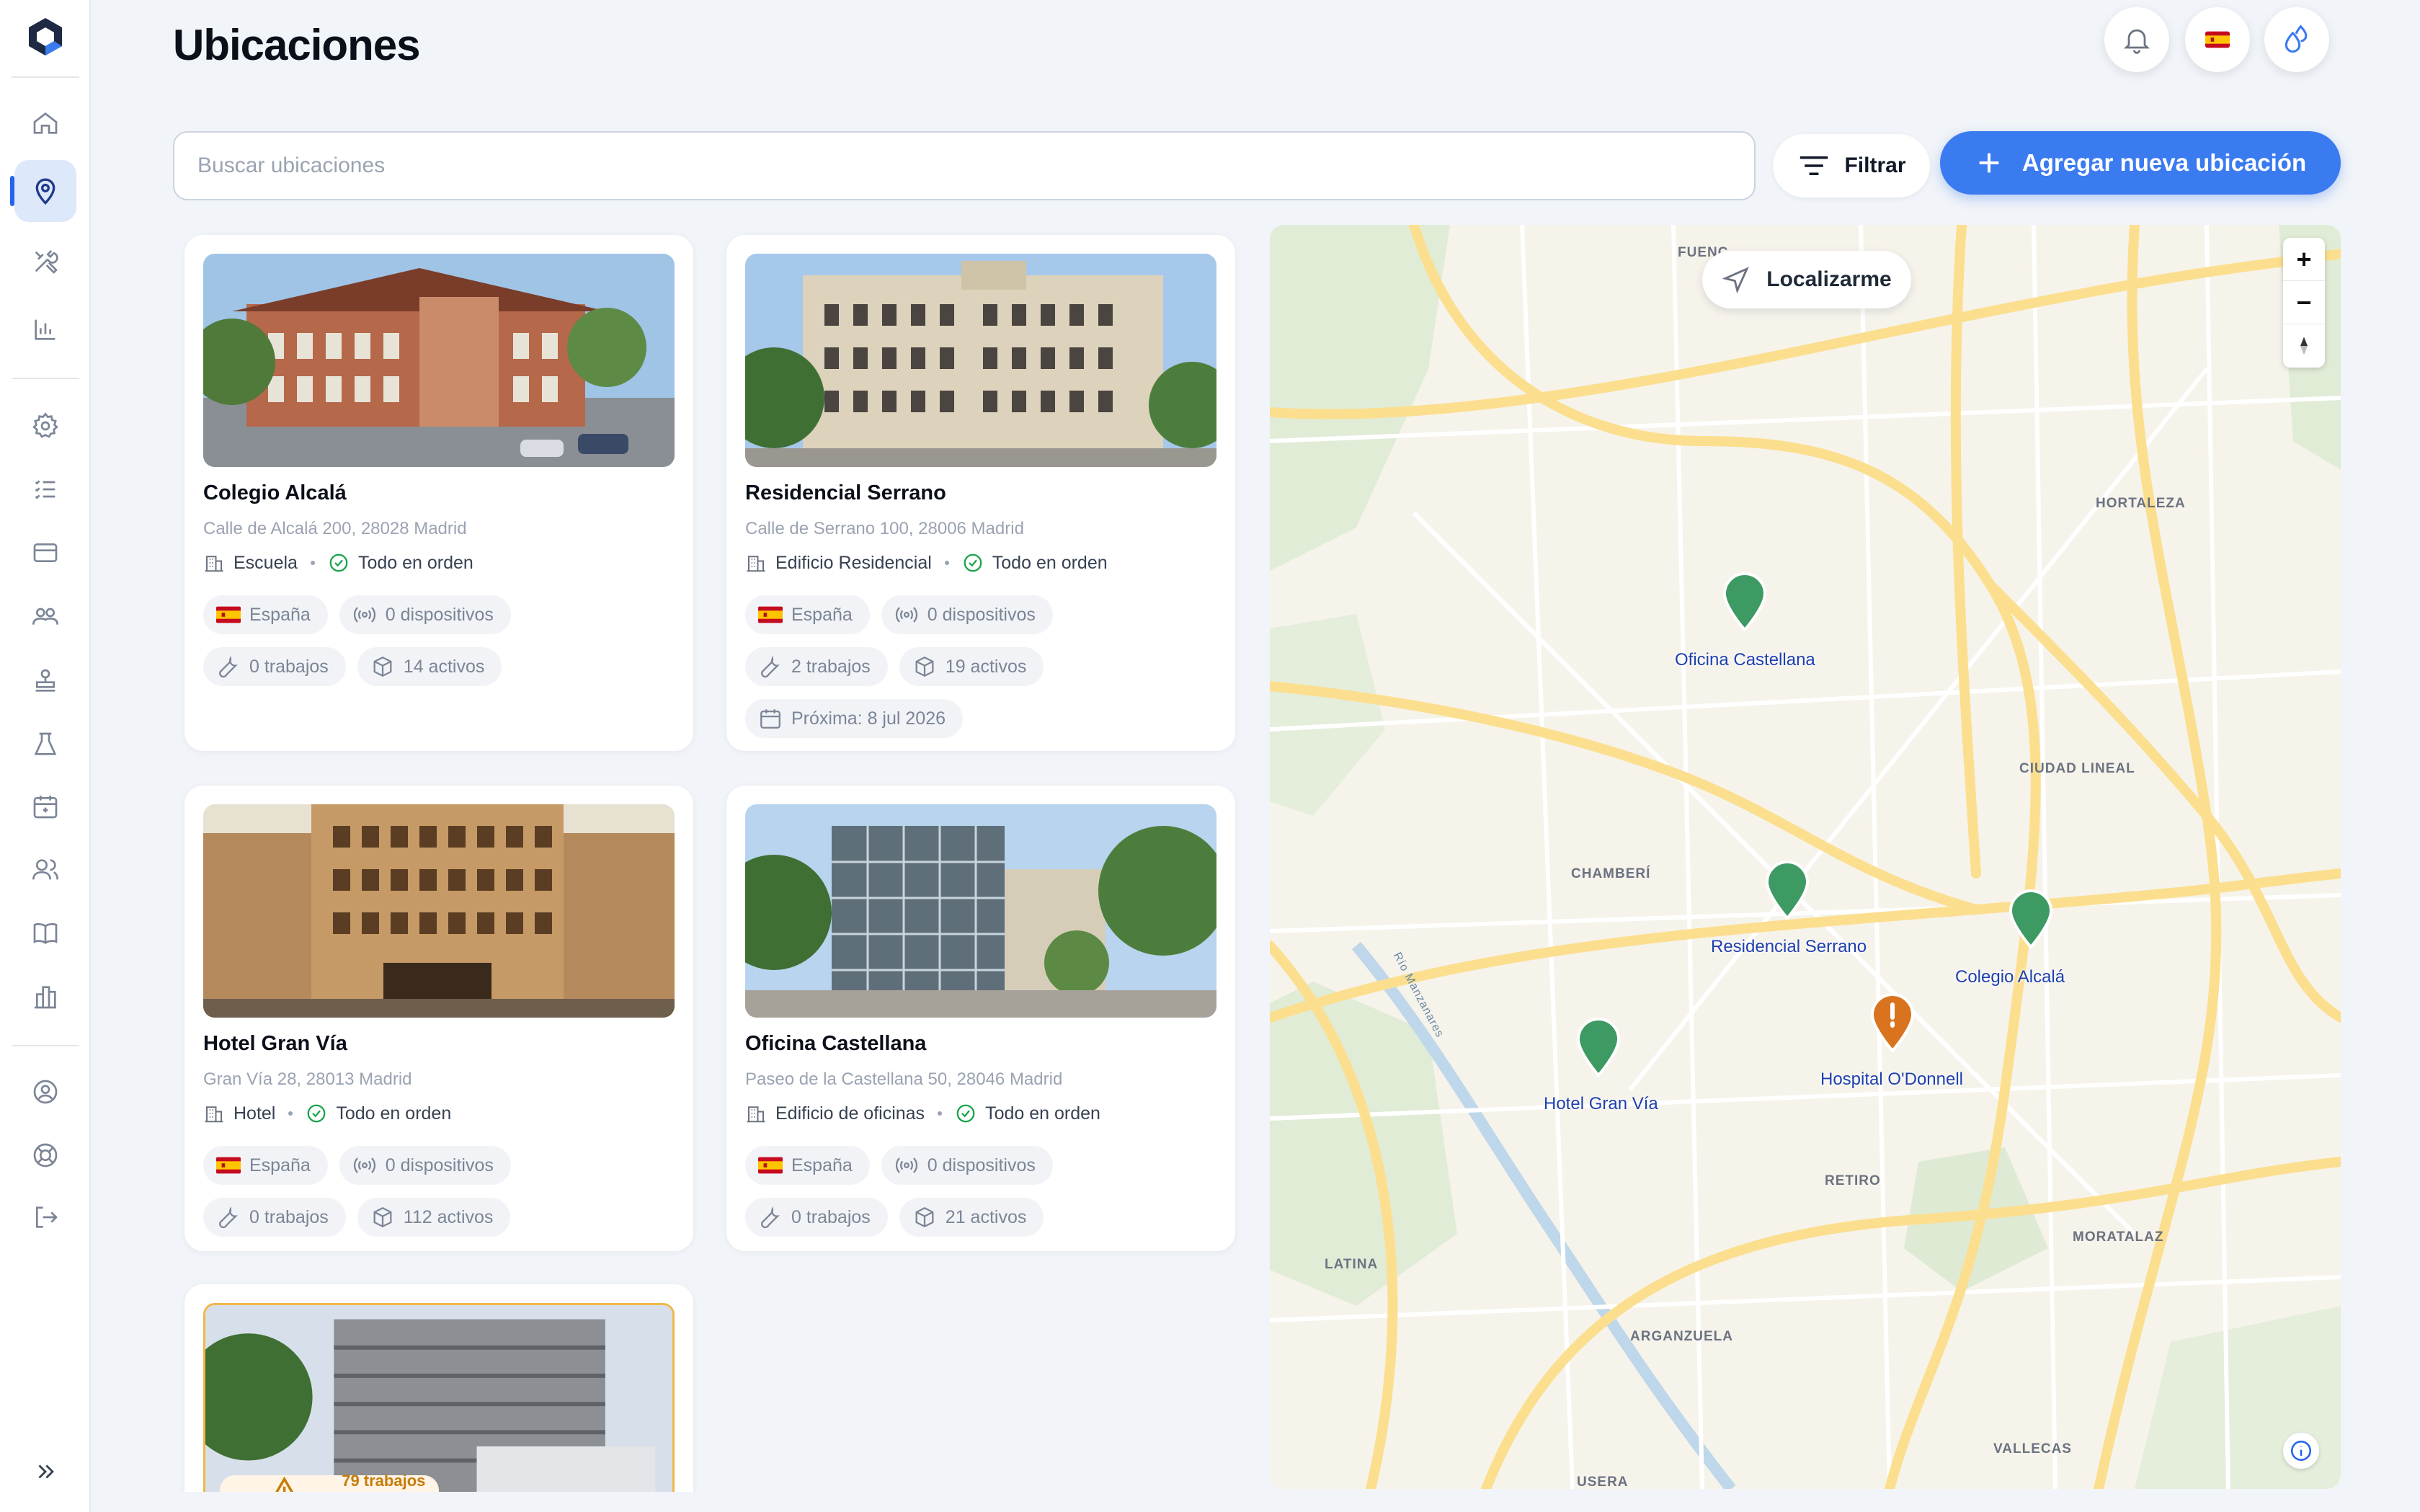  Describe the element at coordinates (254, 1114) in the screenshot. I see `location-type: Hotel` at that location.